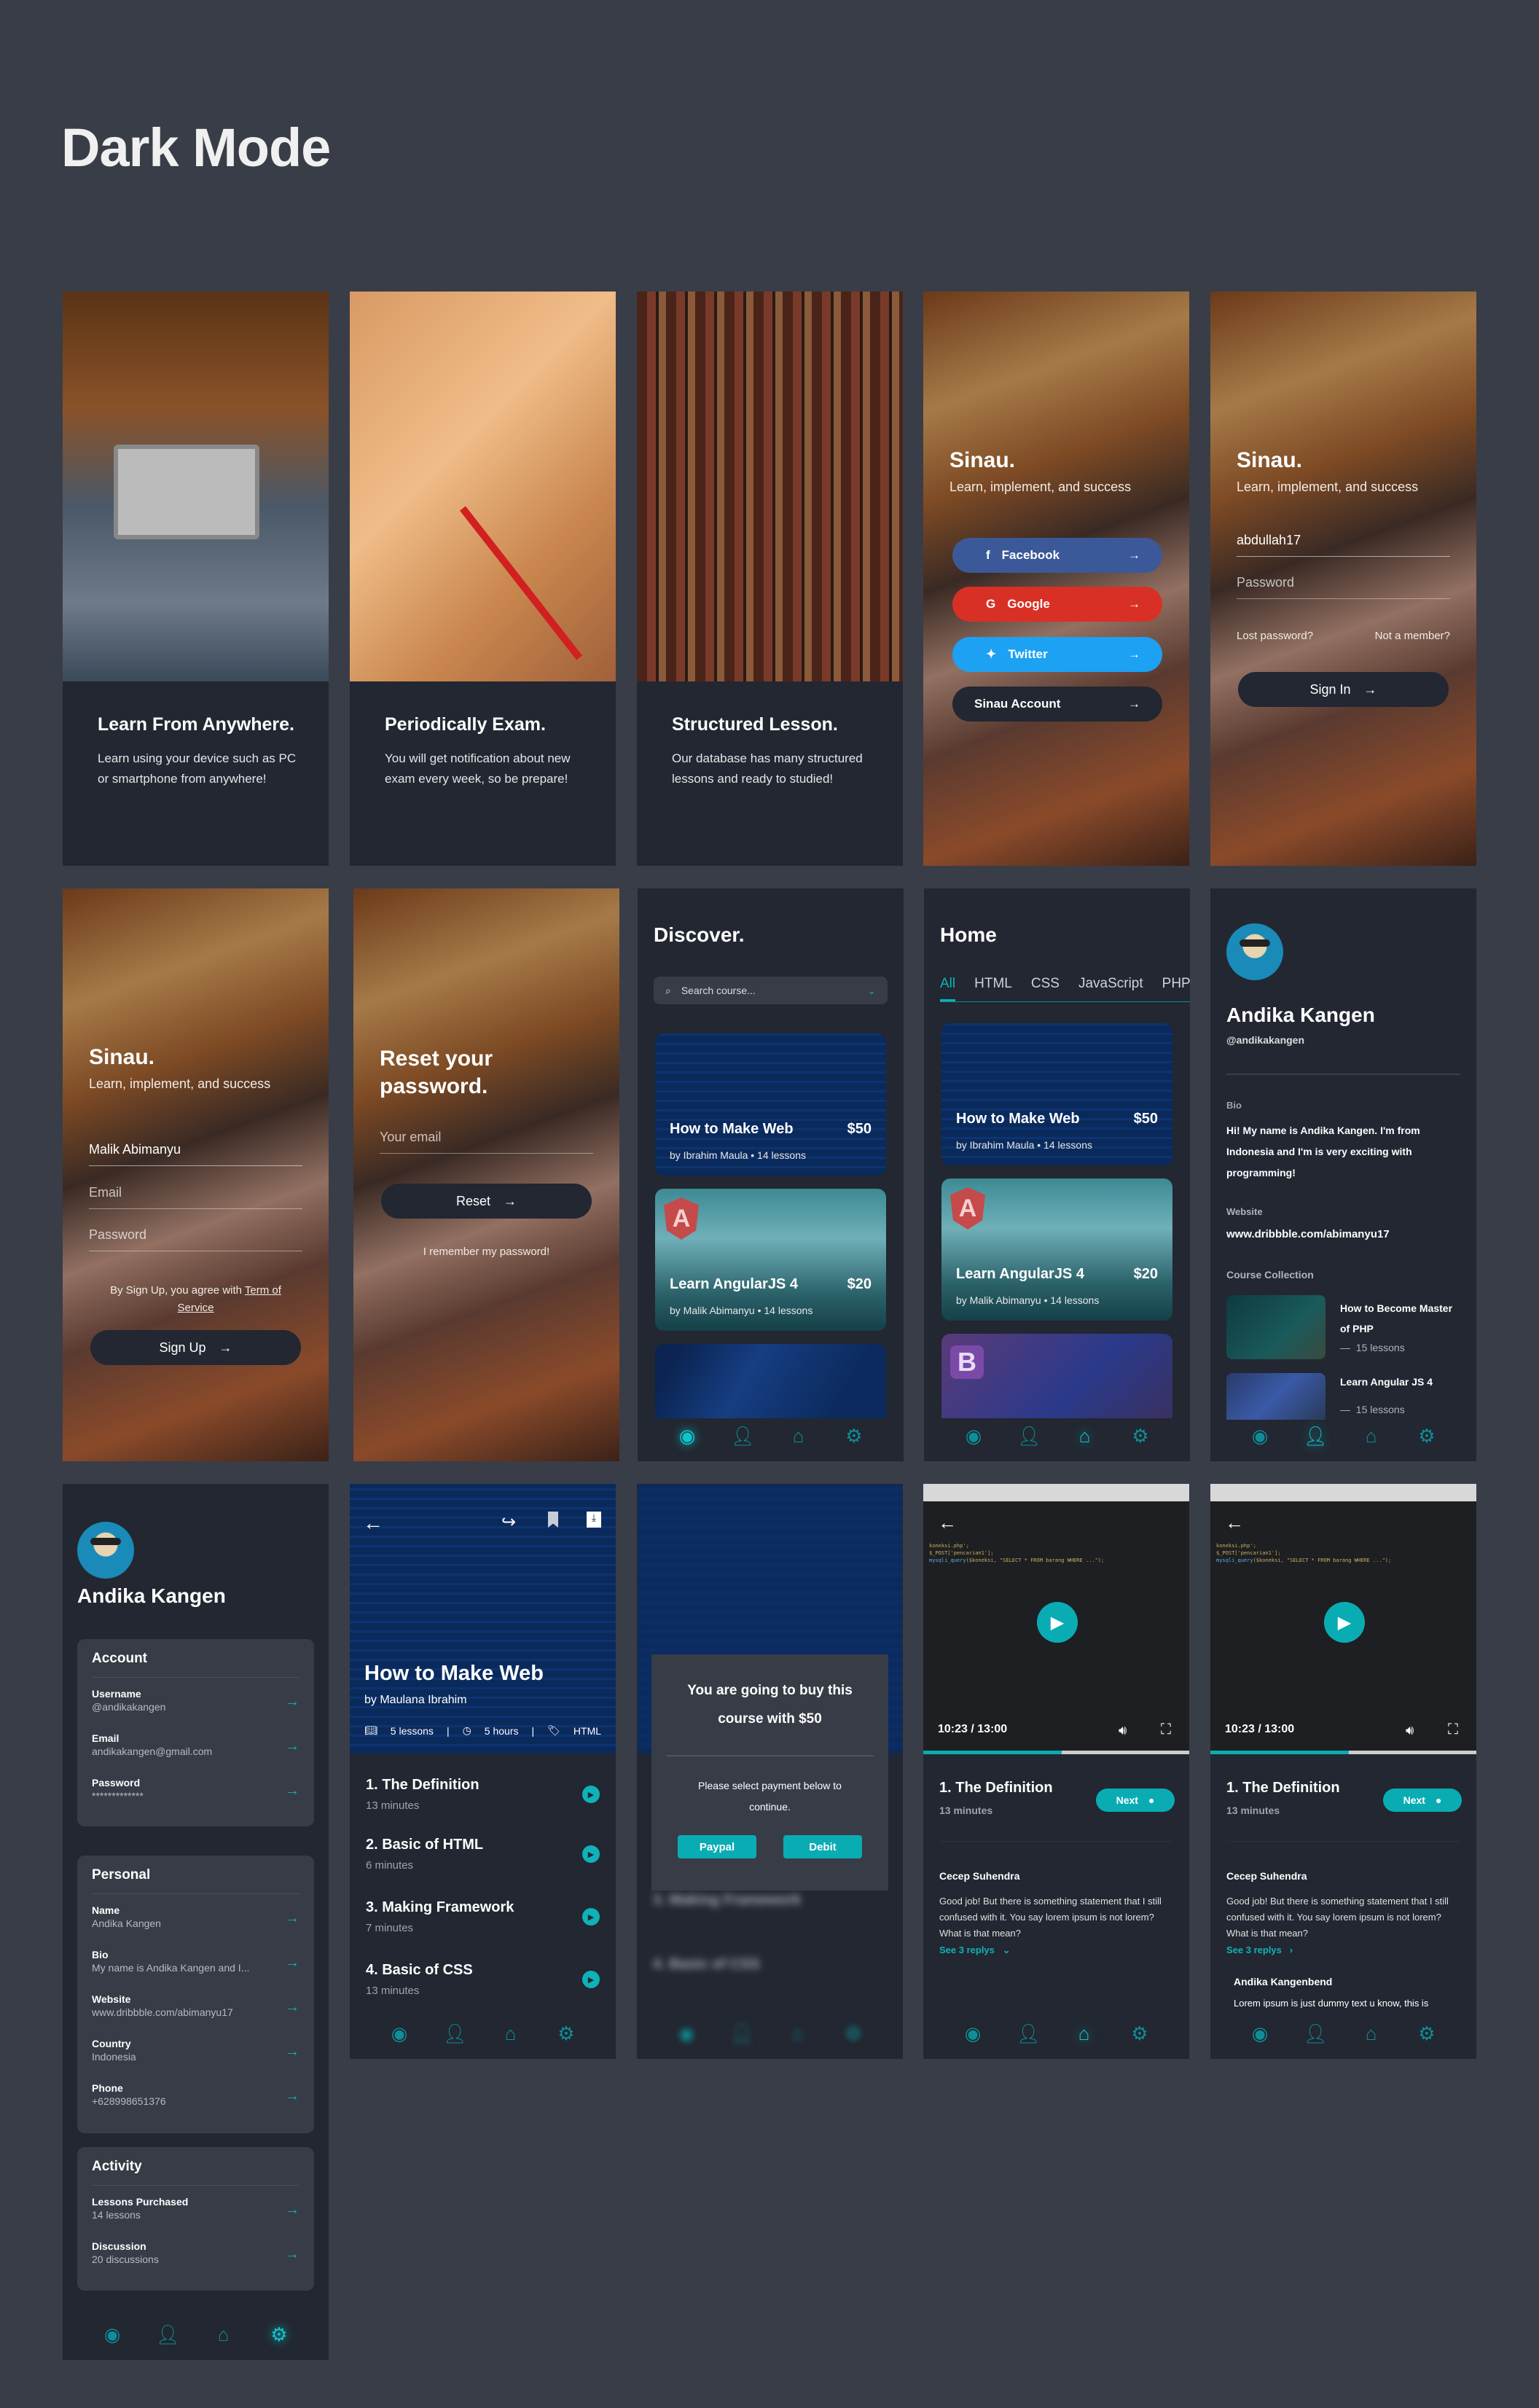 This screenshot has height=2408, width=1539. What do you see at coordinates (195, 2094) in the screenshot?
I see `settings-row-phone: Phone +628998651376 →` at bounding box center [195, 2094].